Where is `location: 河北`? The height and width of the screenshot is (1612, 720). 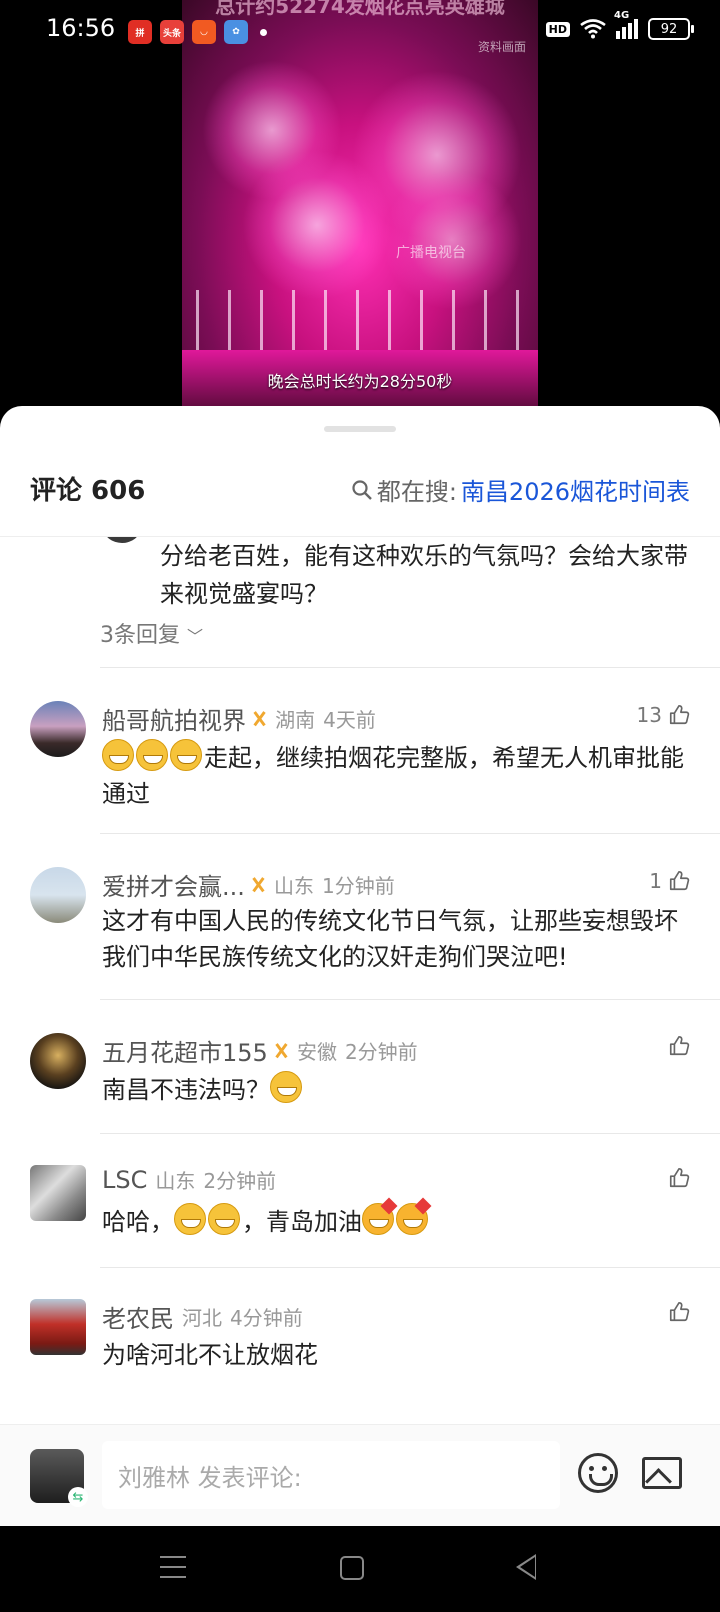
location: 河北 is located at coordinates (202, 1318).